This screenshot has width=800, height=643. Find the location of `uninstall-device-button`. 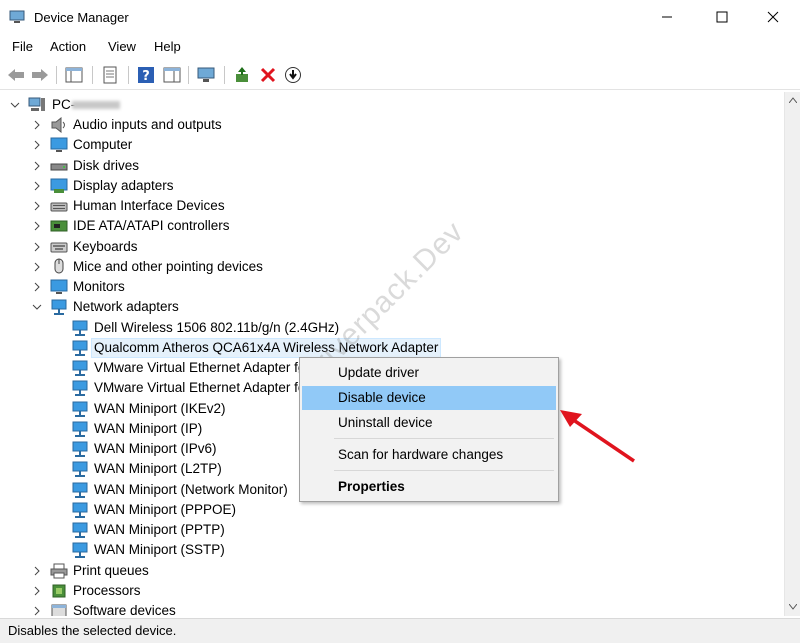

uninstall-device-button is located at coordinates (268, 75).